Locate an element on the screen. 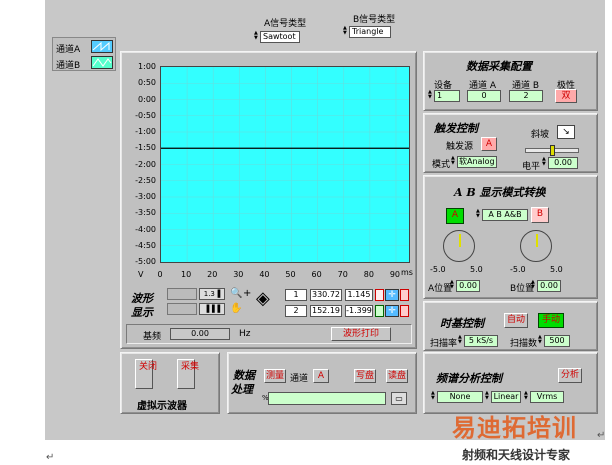 The width and height of the screenshot is (612, 465). trigger-panel: 触发控制 触发源 A 斜坡 ↘ 模式 ▲ ▼ 软Analog 电平 ▲ ▼ 0.00 is located at coordinates (510, 143).